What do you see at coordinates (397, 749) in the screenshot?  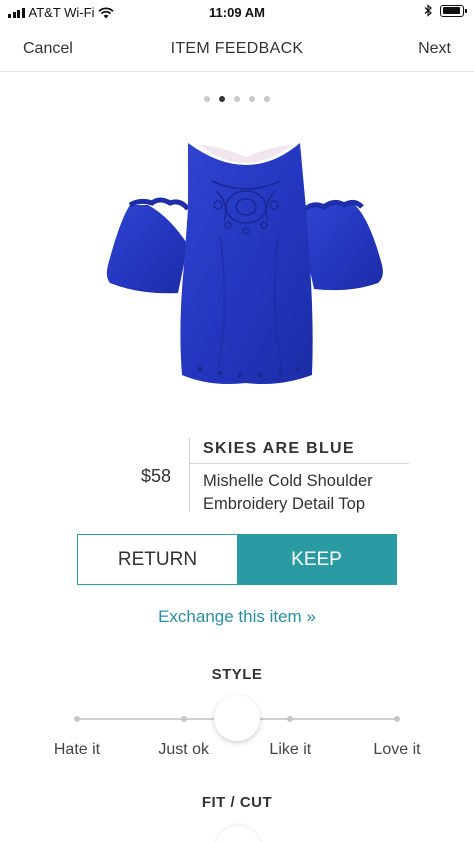 I see `style-option-label: Love it` at bounding box center [397, 749].